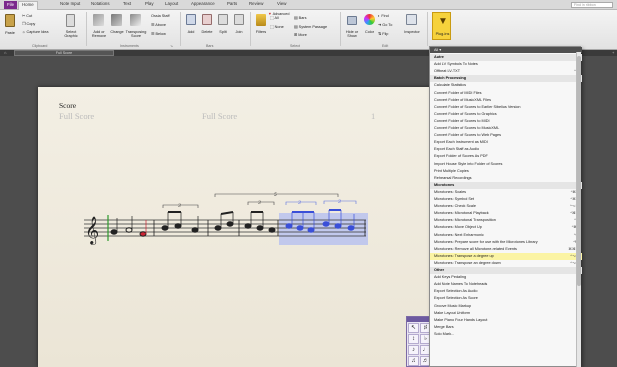 This screenshot has width=617, height=367. I want to click on tab-notations: Notations, so click(100, 3).